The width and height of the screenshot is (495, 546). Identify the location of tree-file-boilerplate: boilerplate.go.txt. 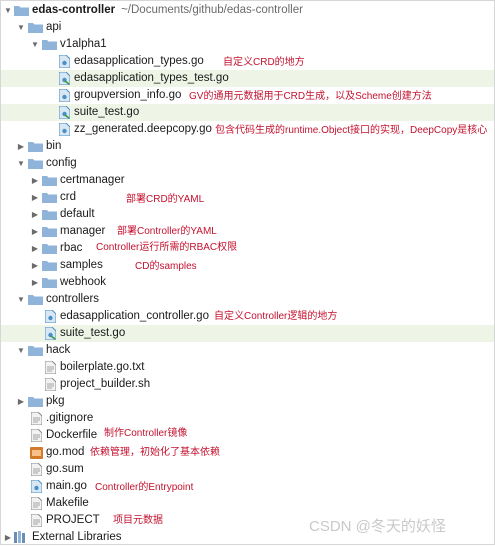
(247, 367).